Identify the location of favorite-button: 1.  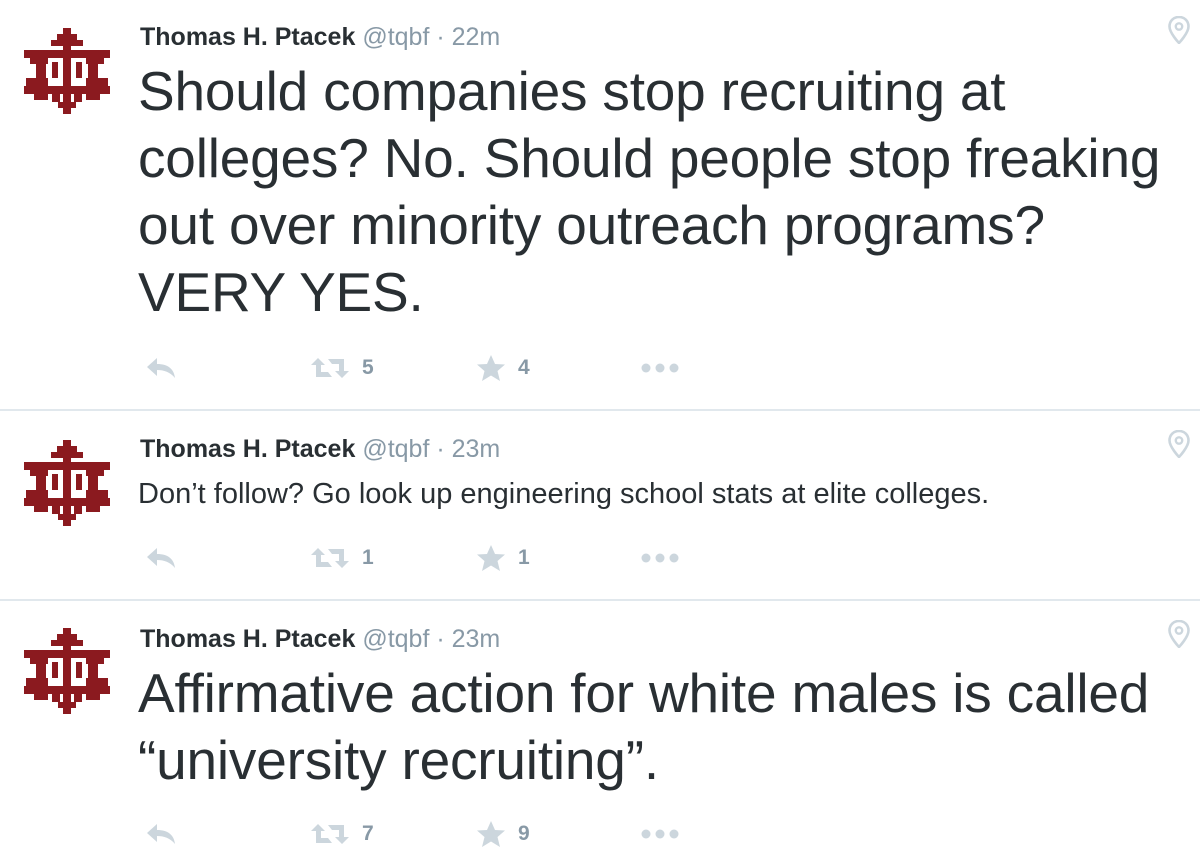
(503, 558).